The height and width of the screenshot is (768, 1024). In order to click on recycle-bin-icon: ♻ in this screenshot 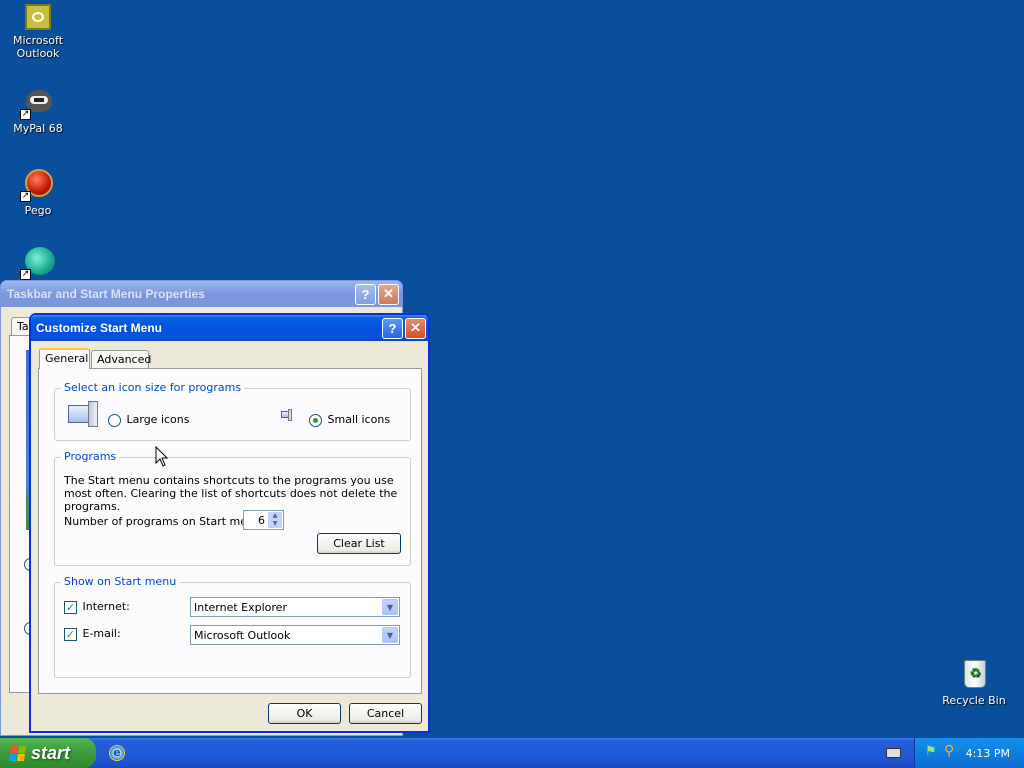, I will do `click(974, 674)`.